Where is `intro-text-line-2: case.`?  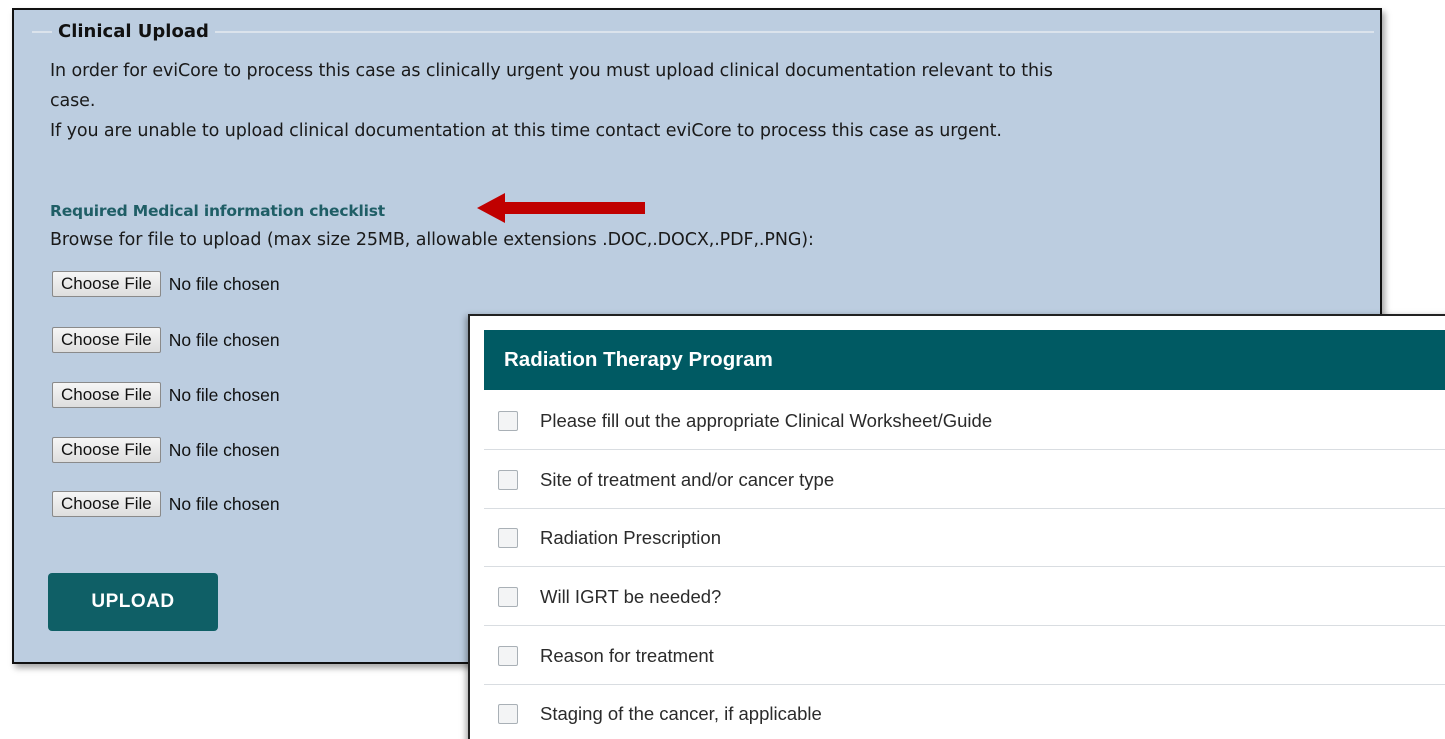
intro-text-line-2: case. is located at coordinates (73, 101).